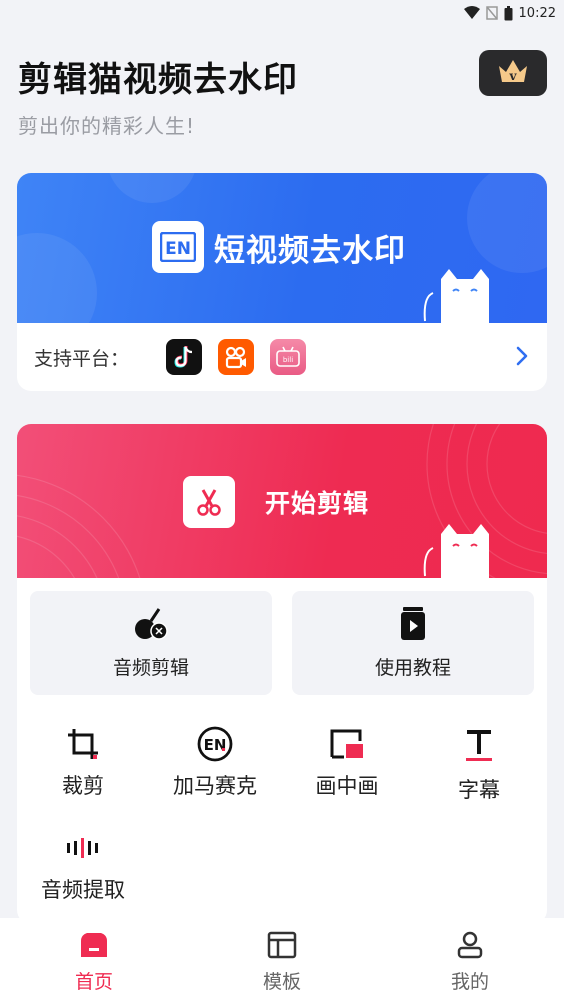 The height and width of the screenshot is (1002, 564). I want to click on chevron-right-icon, so click(522, 358).